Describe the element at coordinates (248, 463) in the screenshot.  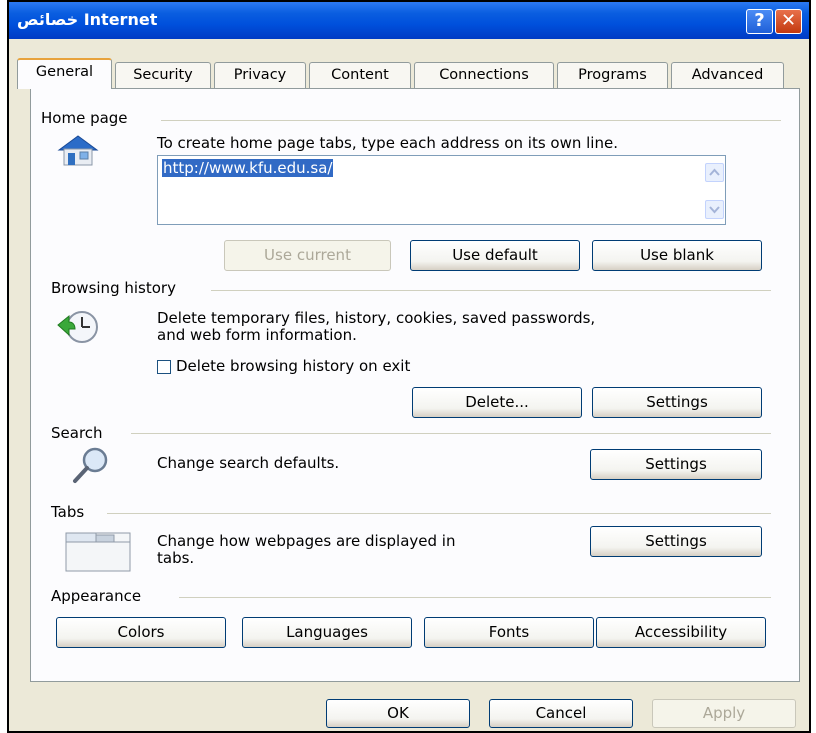
I see `search-description: Change search defaults.` at that location.